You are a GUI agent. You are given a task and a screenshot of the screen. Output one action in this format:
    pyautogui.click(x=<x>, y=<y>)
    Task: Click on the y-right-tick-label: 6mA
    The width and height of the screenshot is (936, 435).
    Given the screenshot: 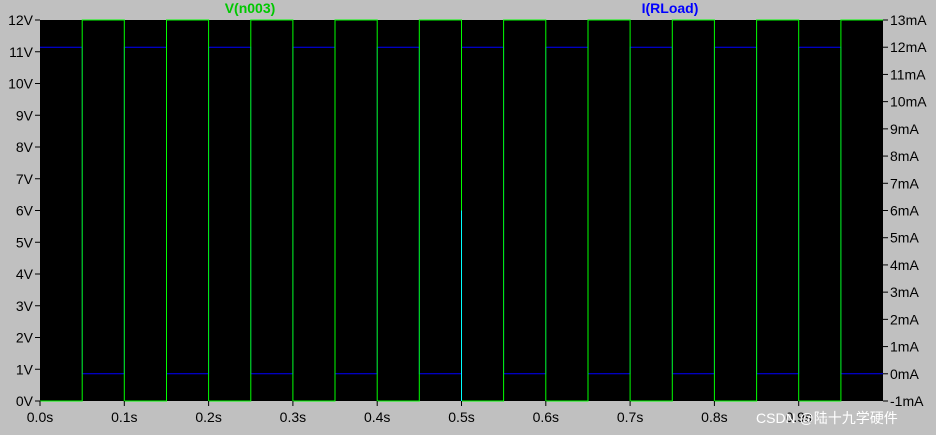 What is the action you would take?
    pyautogui.click(x=904, y=211)
    